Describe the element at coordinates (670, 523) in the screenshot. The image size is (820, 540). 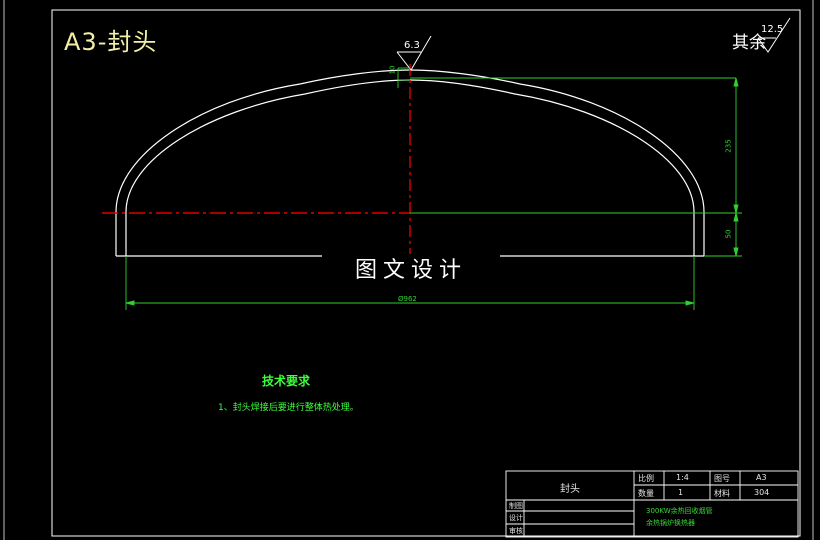
I see `title-block-project-line-2: 余热锅炉换热器` at that location.